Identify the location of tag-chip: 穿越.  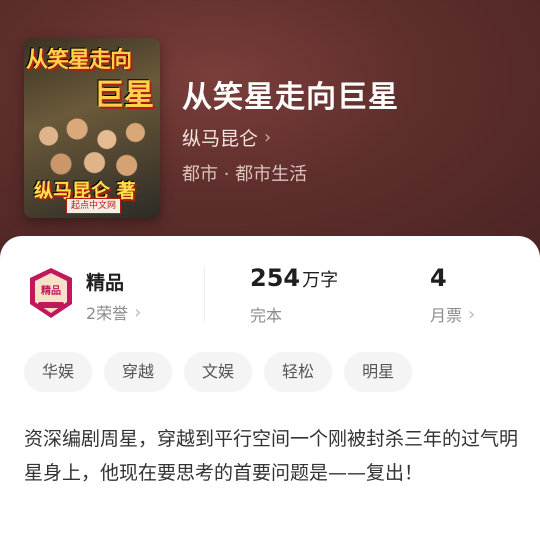
(138, 372).